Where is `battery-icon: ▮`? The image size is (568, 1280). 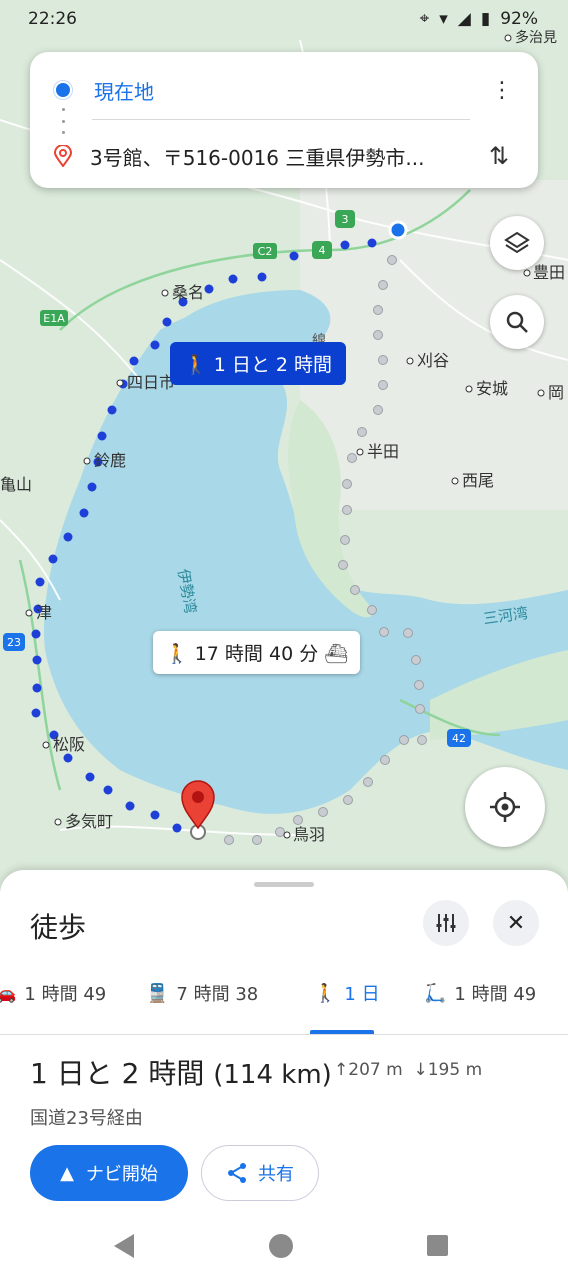
battery-icon: ▮ is located at coordinates (485, 19).